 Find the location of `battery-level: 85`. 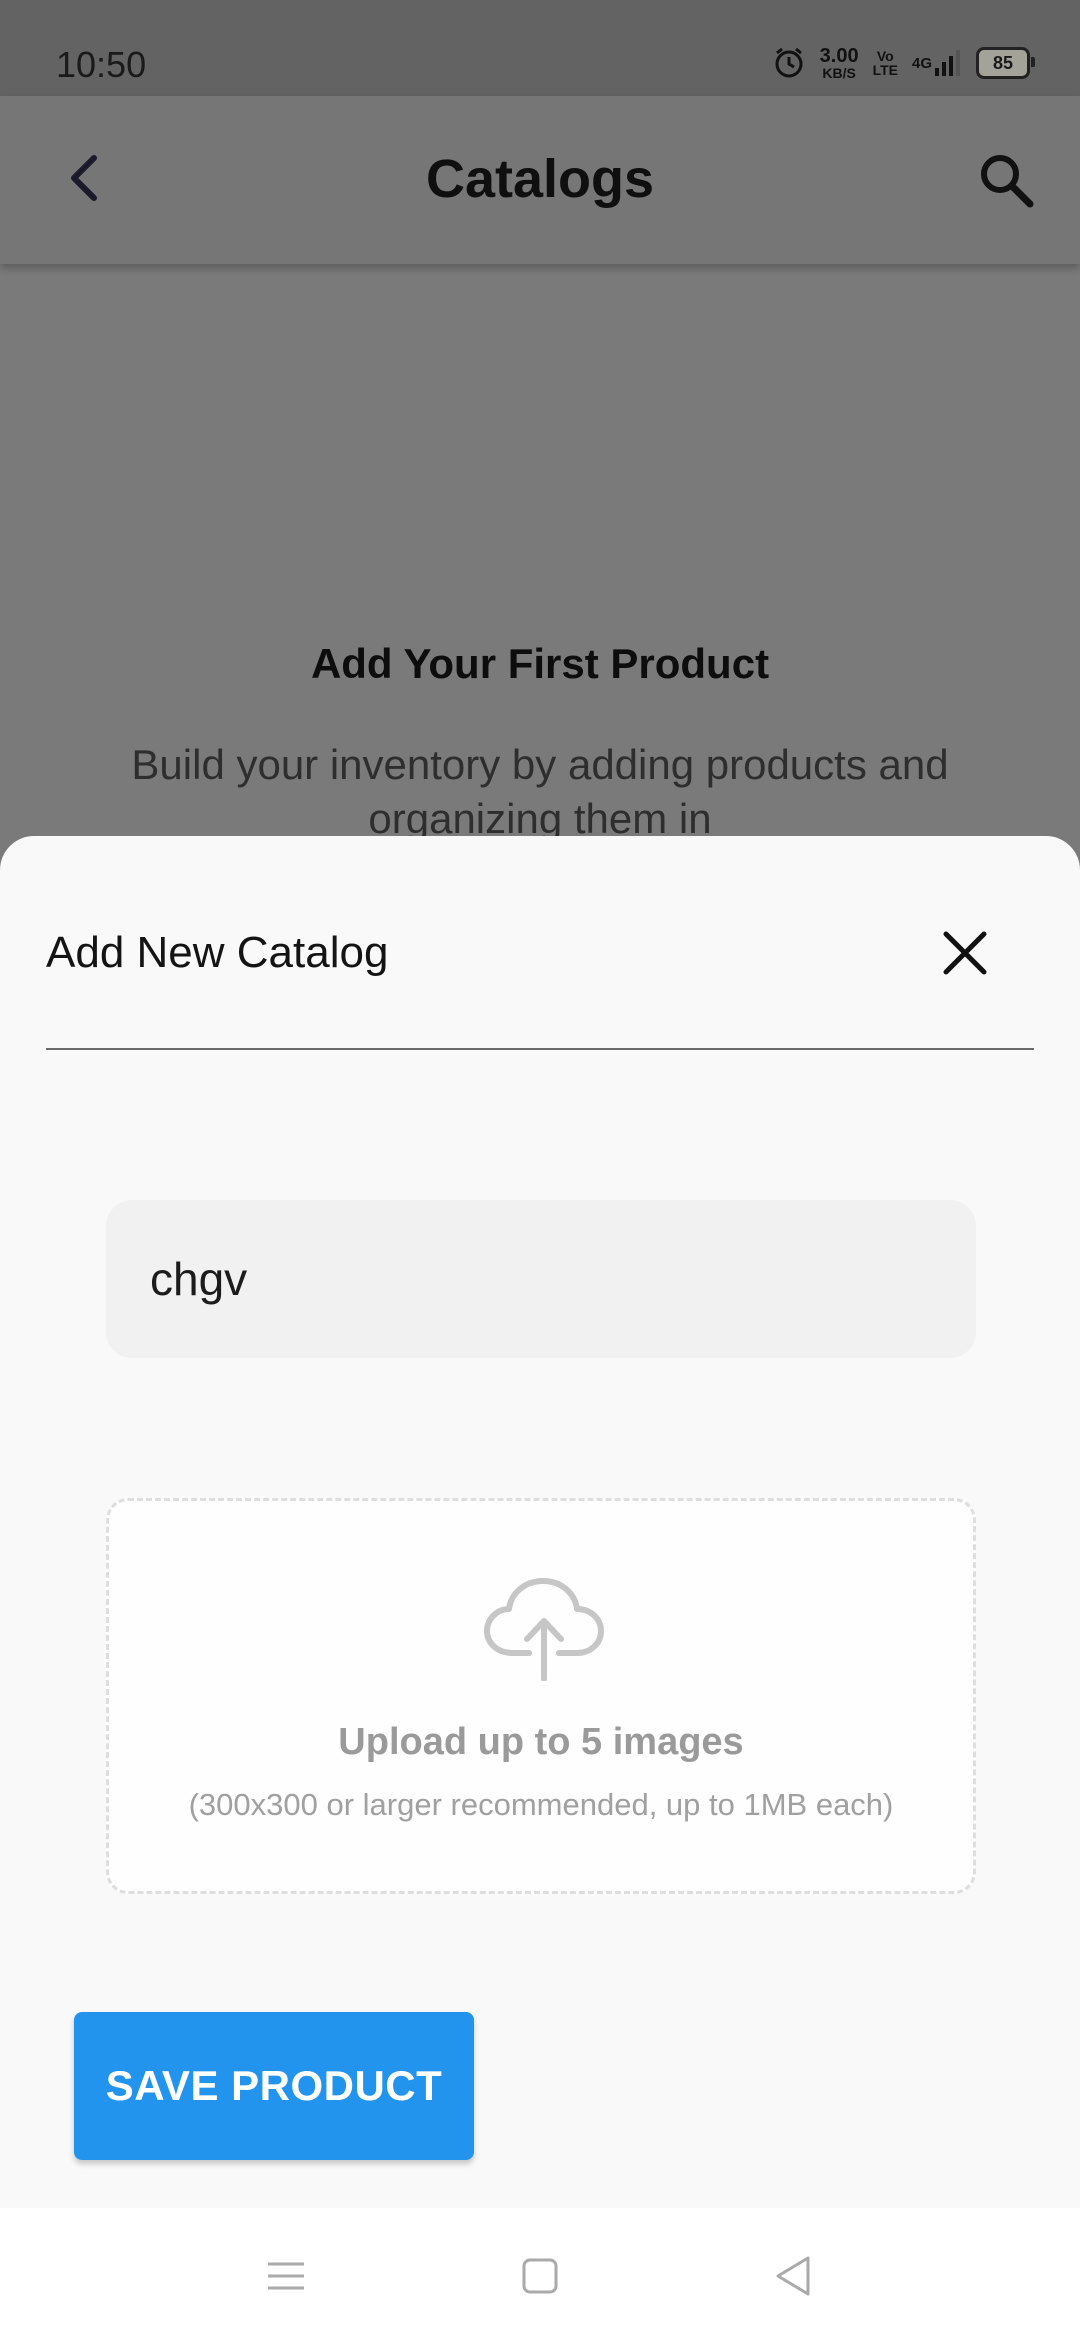

battery-level: 85 is located at coordinates (1003, 62).